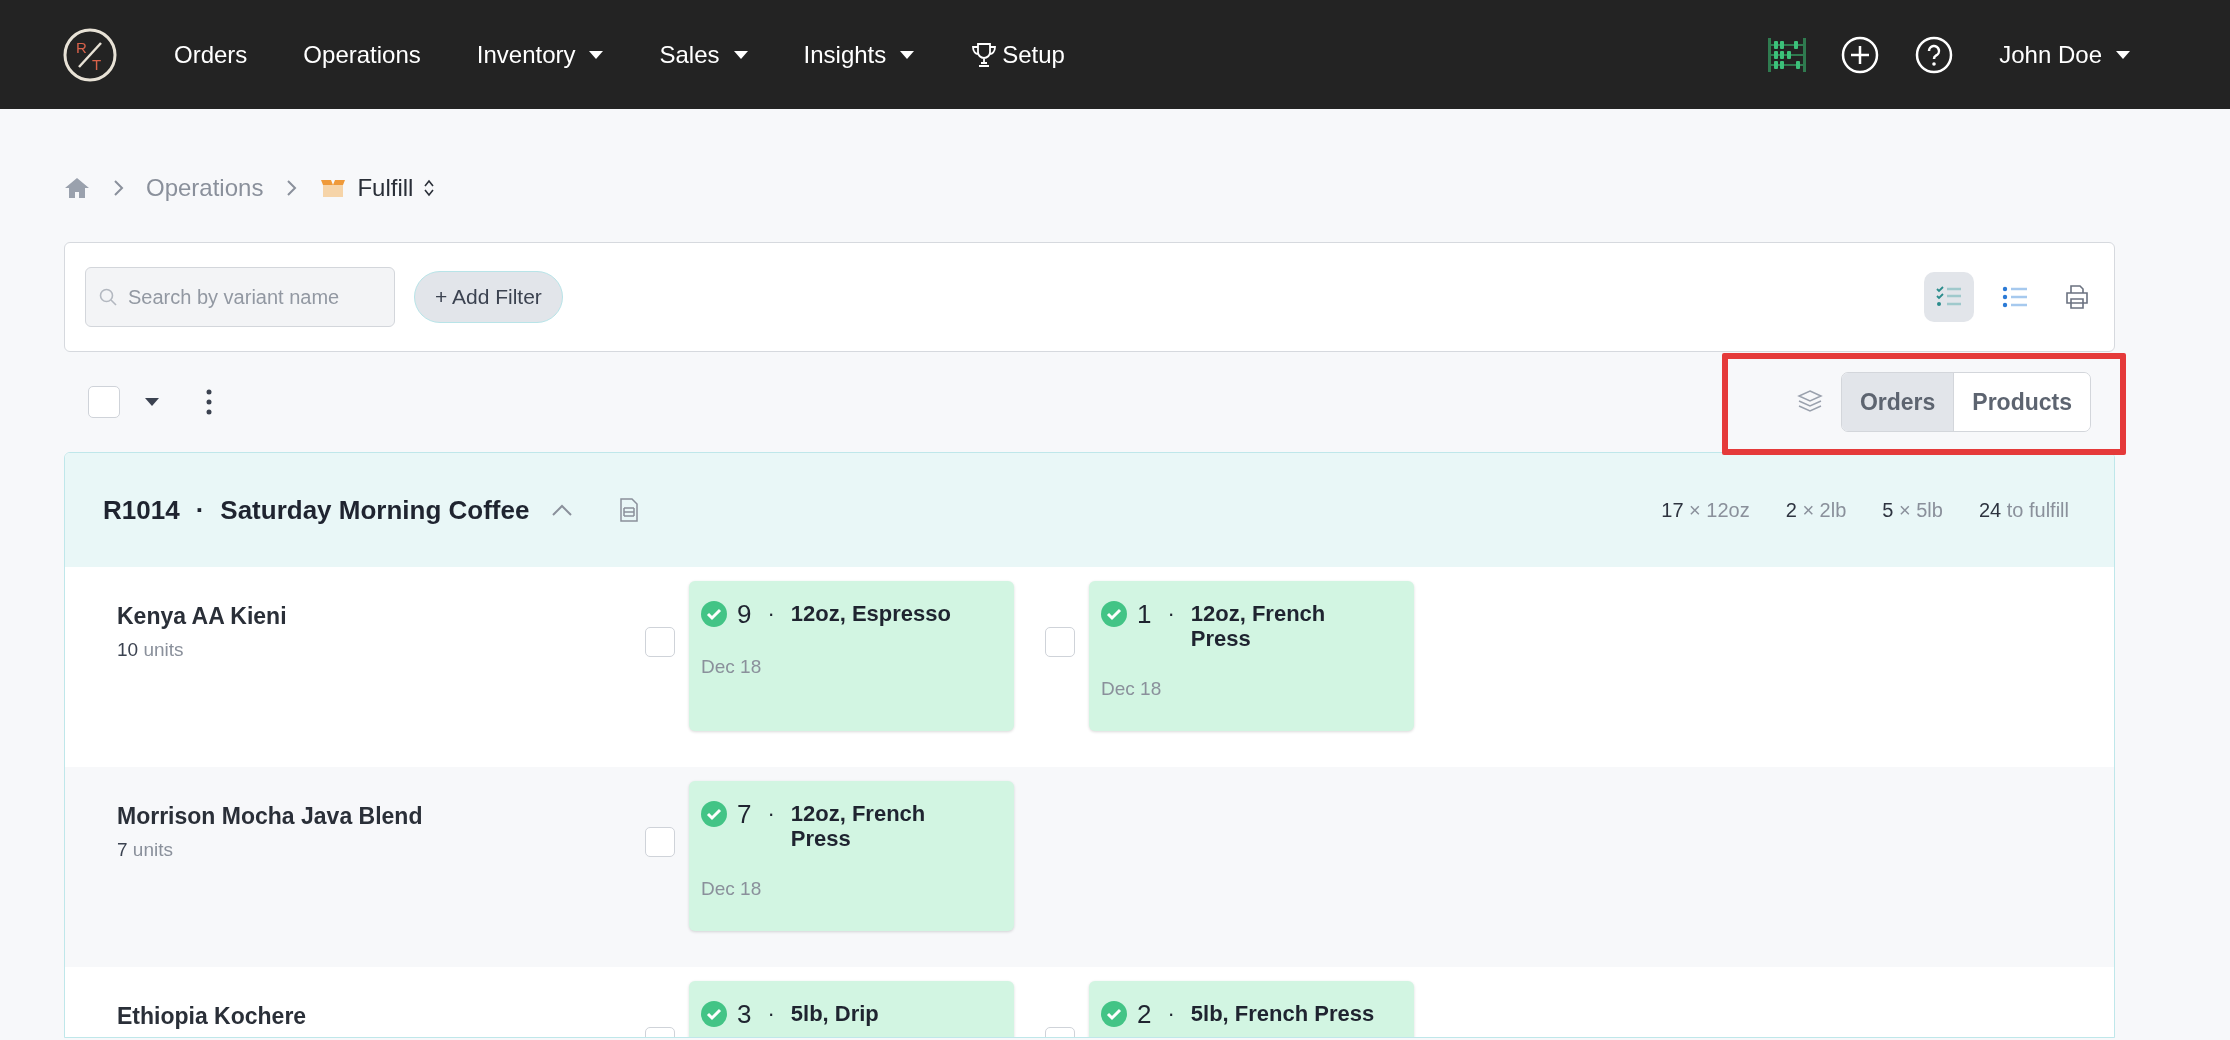 The height and width of the screenshot is (1040, 2230). Describe the element at coordinates (240, 297) in the screenshot. I see `search-field: Search by variant name` at that location.